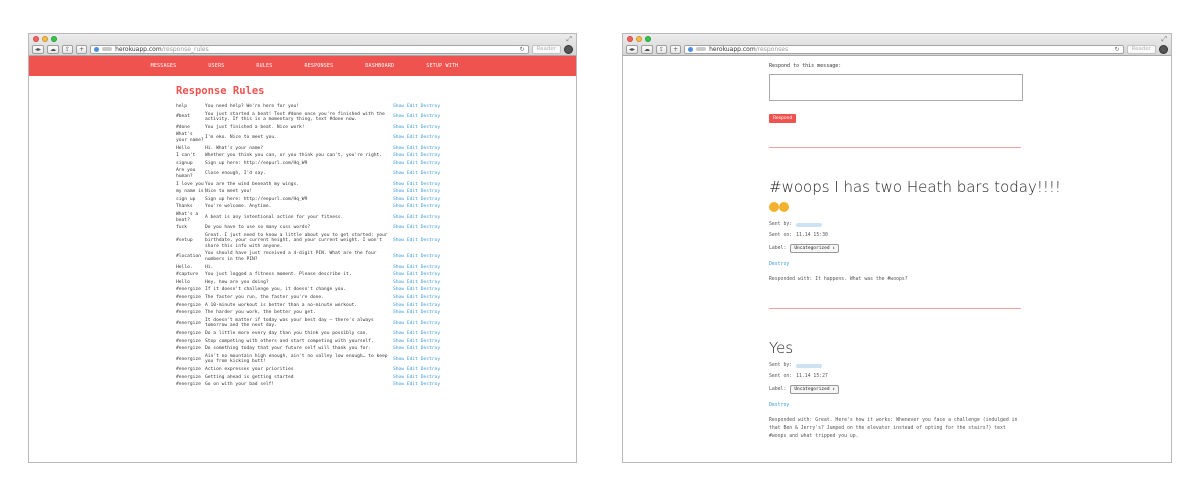 The image size is (1200, 496). I want to click on nav-link-0: MESSAGES, so click(164, 66).